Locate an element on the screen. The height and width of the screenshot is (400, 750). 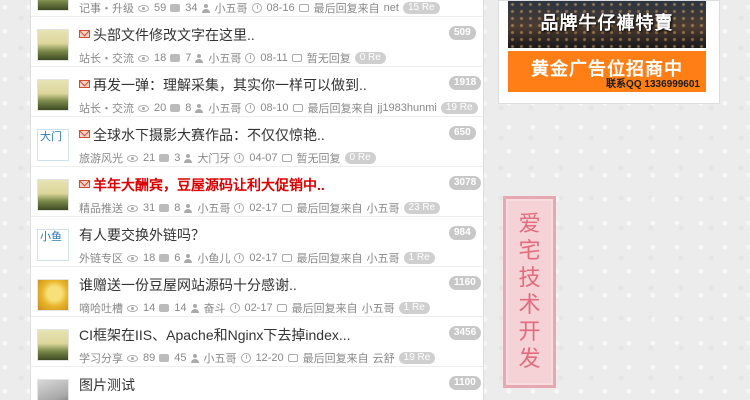
topic-title: 图片测试 is located at coordinates (107, 385).